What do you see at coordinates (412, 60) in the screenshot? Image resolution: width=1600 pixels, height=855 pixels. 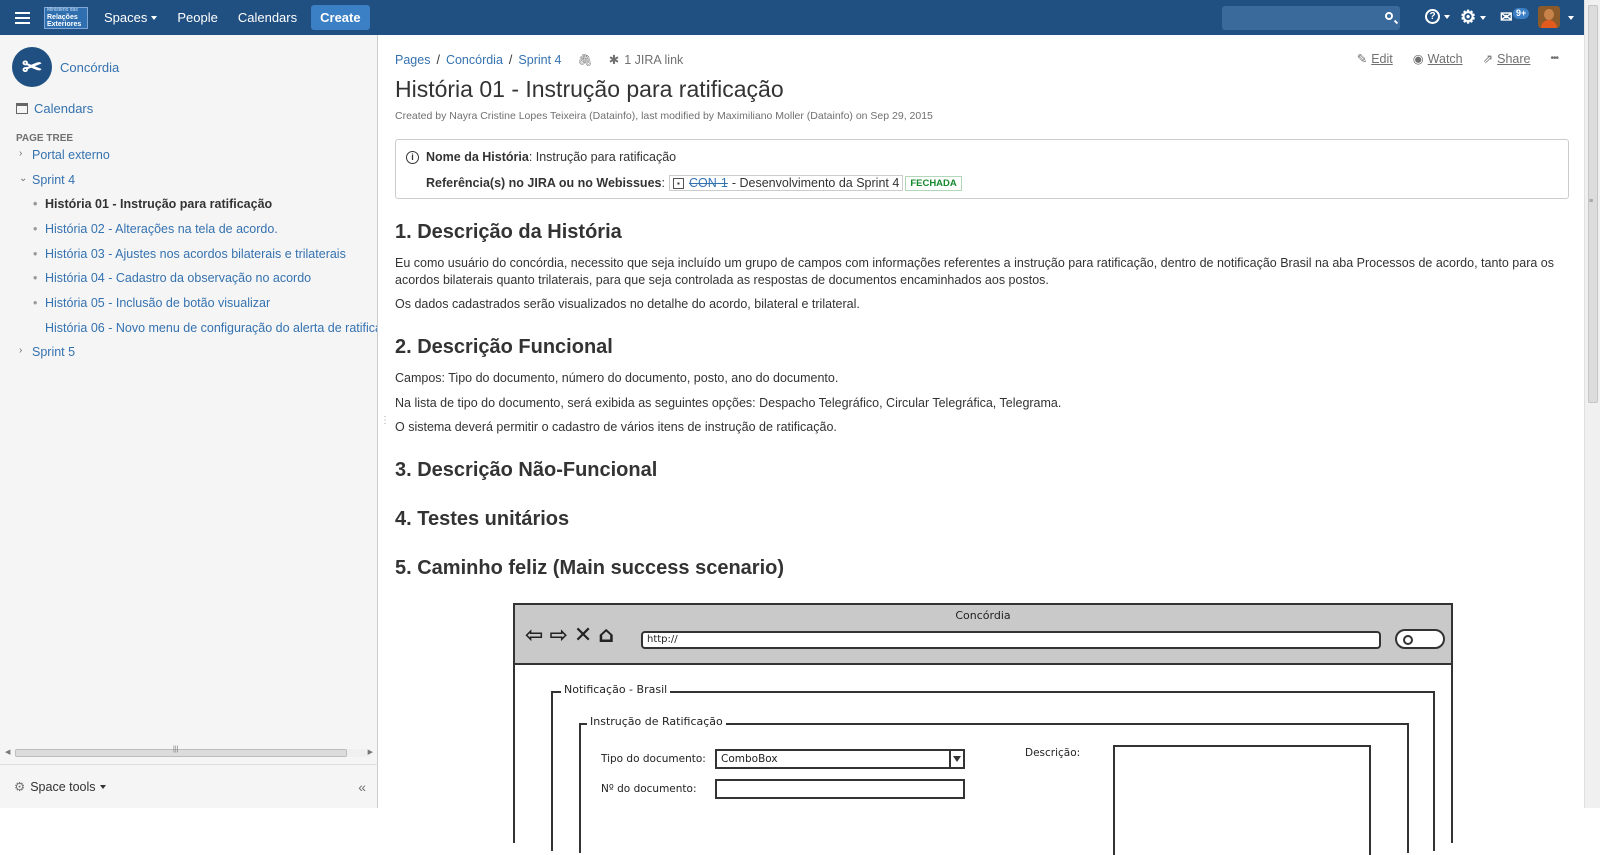 I see `breadcrumb-pages: Pages` at bounding box center [412, 60].